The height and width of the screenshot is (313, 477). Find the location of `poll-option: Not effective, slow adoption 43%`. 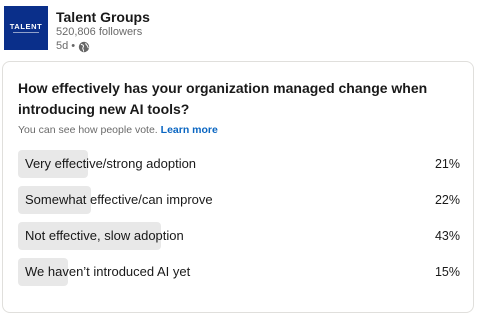

poll-option: Not effective, slow adoption 43% is located at coordinates (239, 236).